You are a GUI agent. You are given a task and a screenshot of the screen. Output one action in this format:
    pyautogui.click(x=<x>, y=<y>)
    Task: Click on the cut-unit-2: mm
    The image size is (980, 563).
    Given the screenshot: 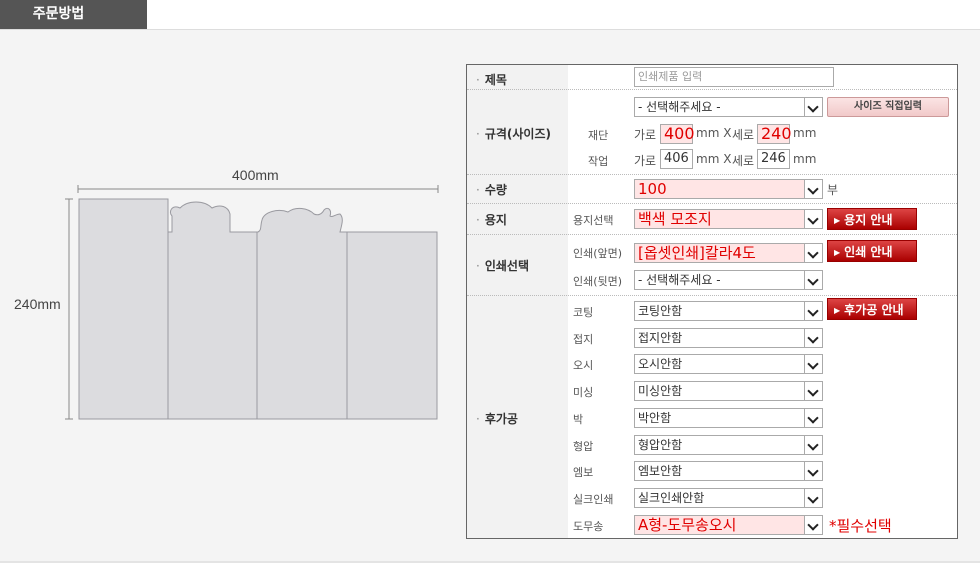 What is the action you would take?
    pyautogui.click(x=805, y=133)
    